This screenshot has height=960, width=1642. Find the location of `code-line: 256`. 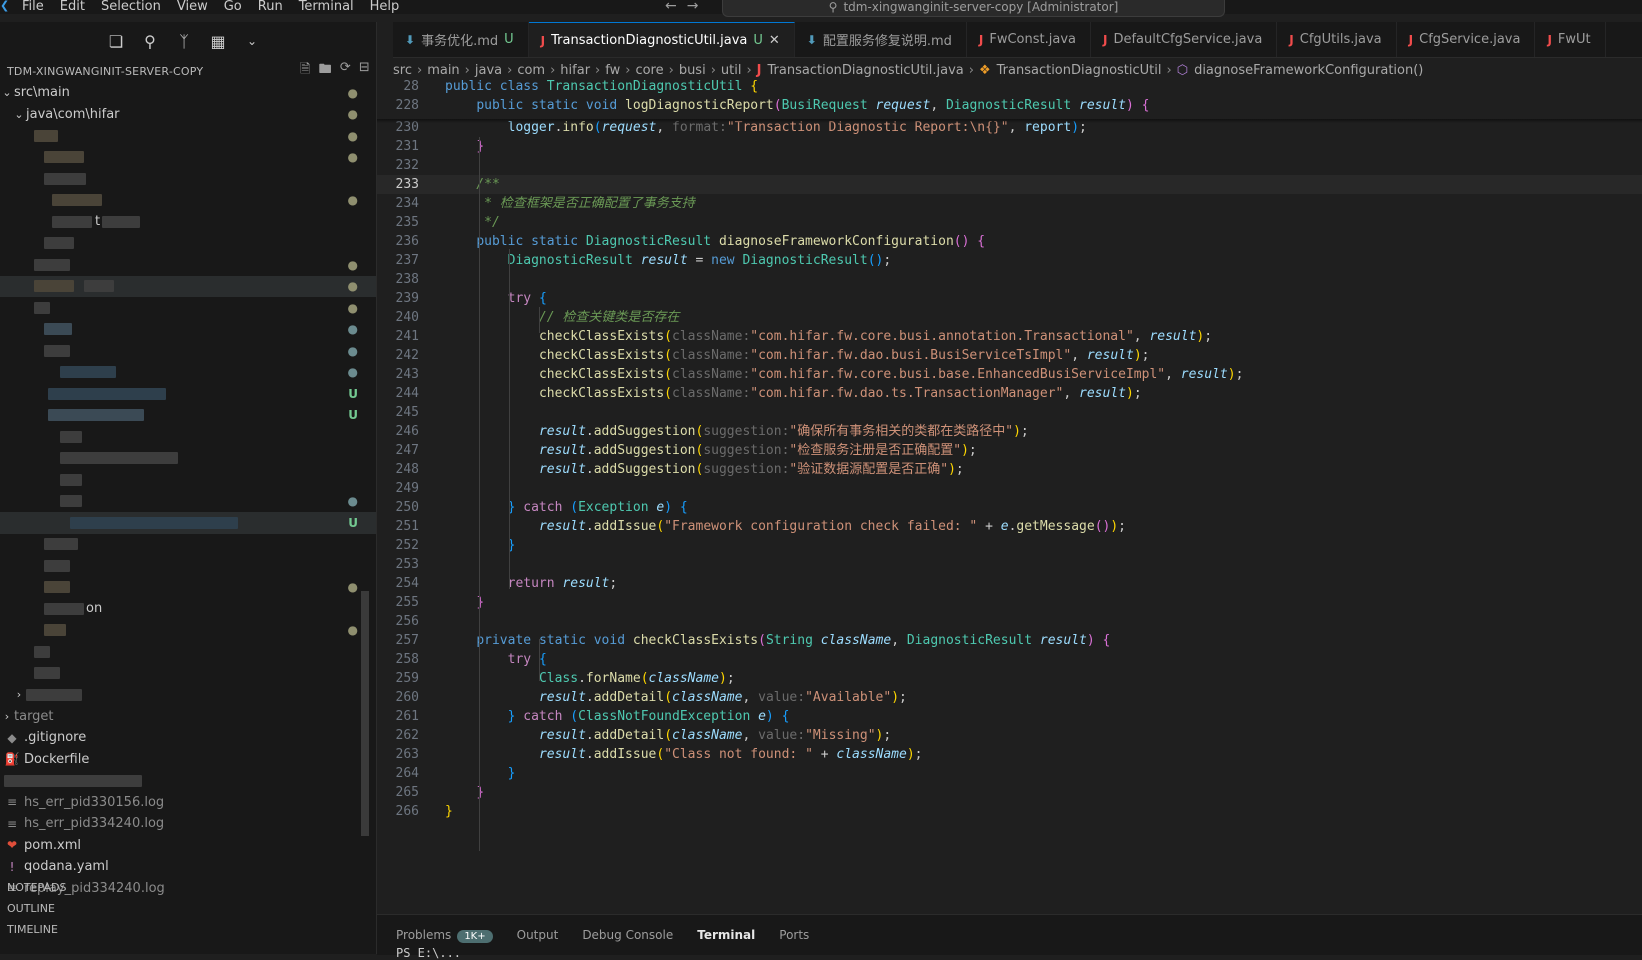

code-line: 256 is located at coordinates (1009, 621).